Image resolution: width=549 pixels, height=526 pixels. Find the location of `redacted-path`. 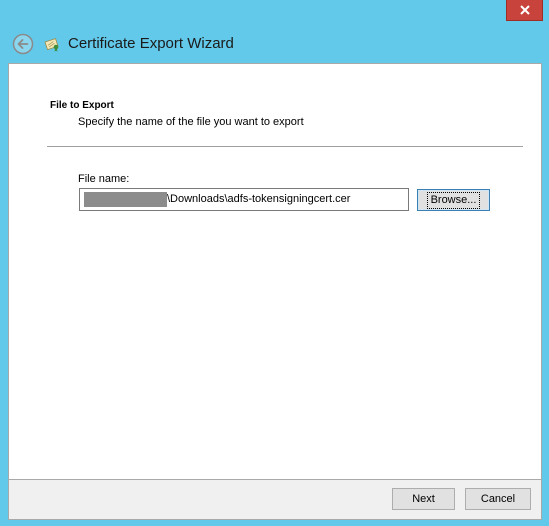

redacted-path is located at coordinates (125, 199).